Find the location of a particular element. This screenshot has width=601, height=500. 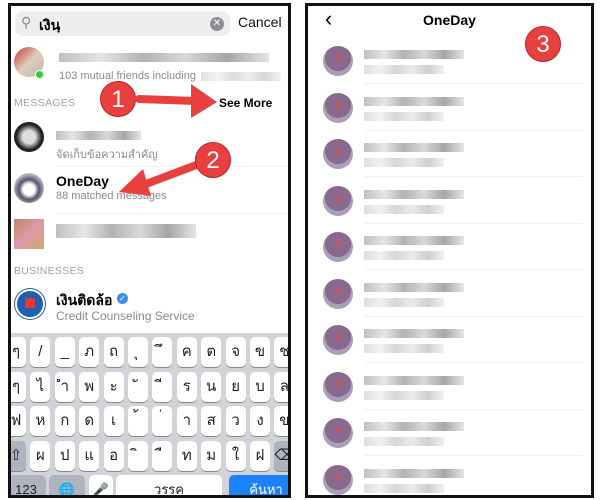

key: ใ is located at coordinates (235, 455).